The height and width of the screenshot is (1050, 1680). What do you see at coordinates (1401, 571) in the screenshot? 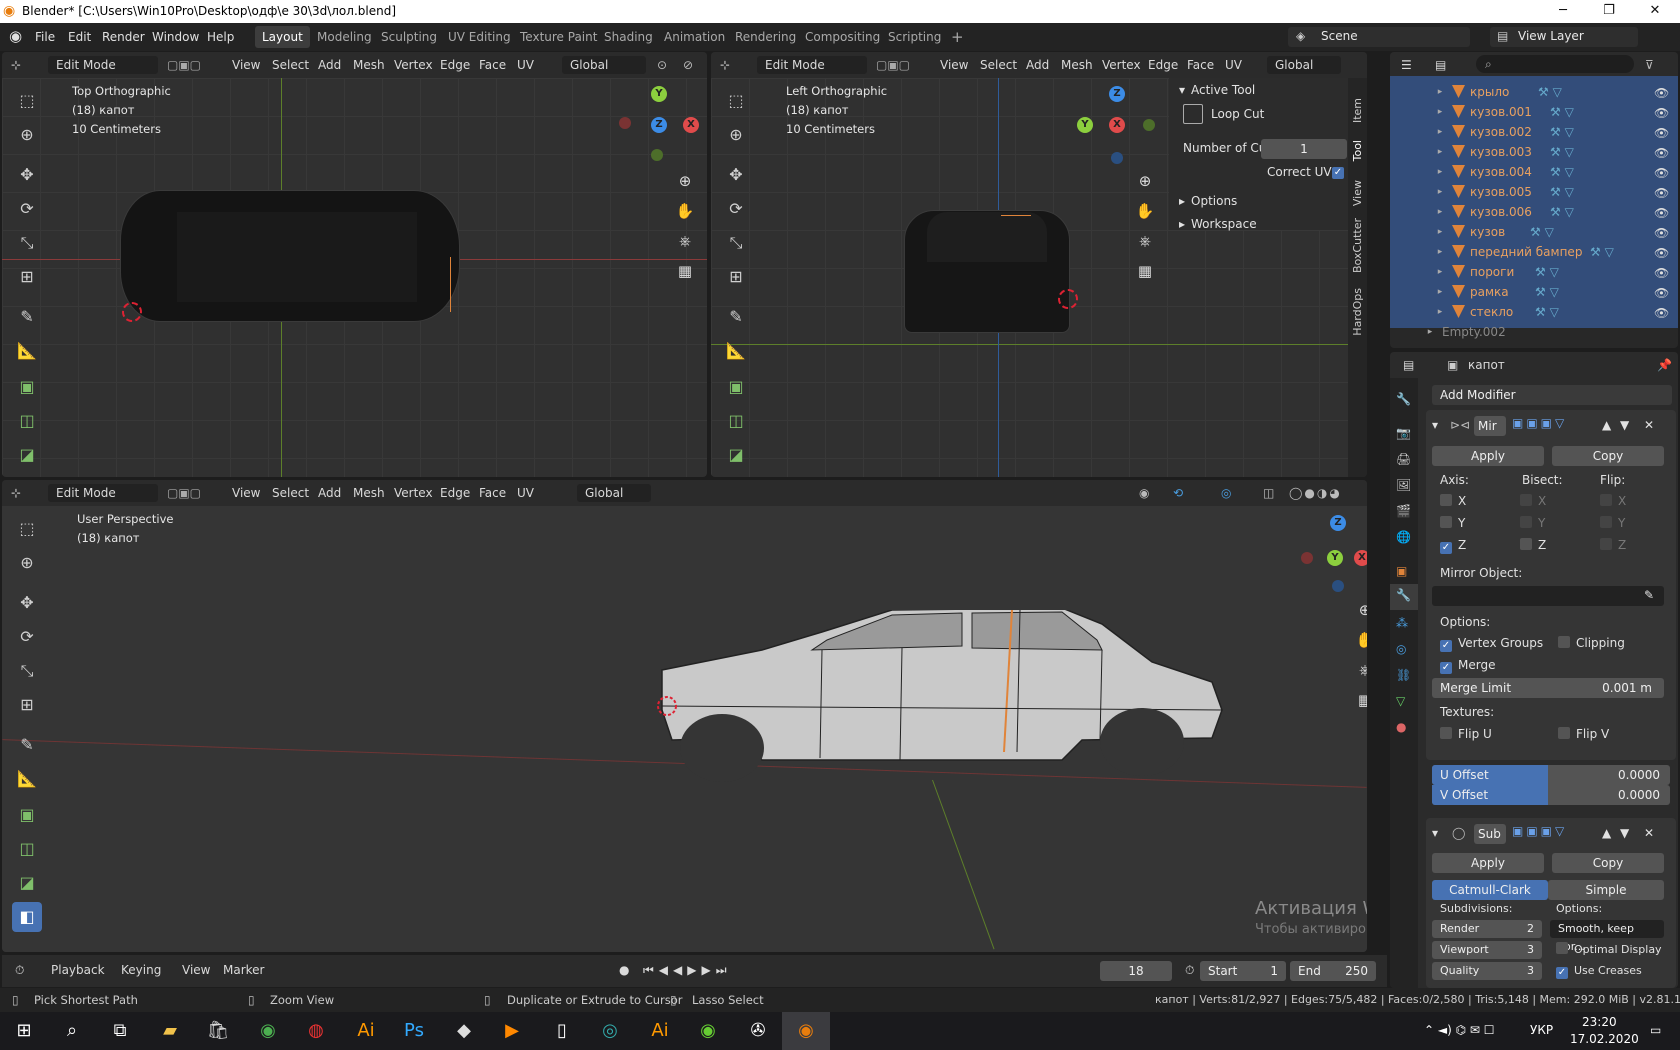
I see `object-tab-icon: ▣` at bounding box center [1401, 571].